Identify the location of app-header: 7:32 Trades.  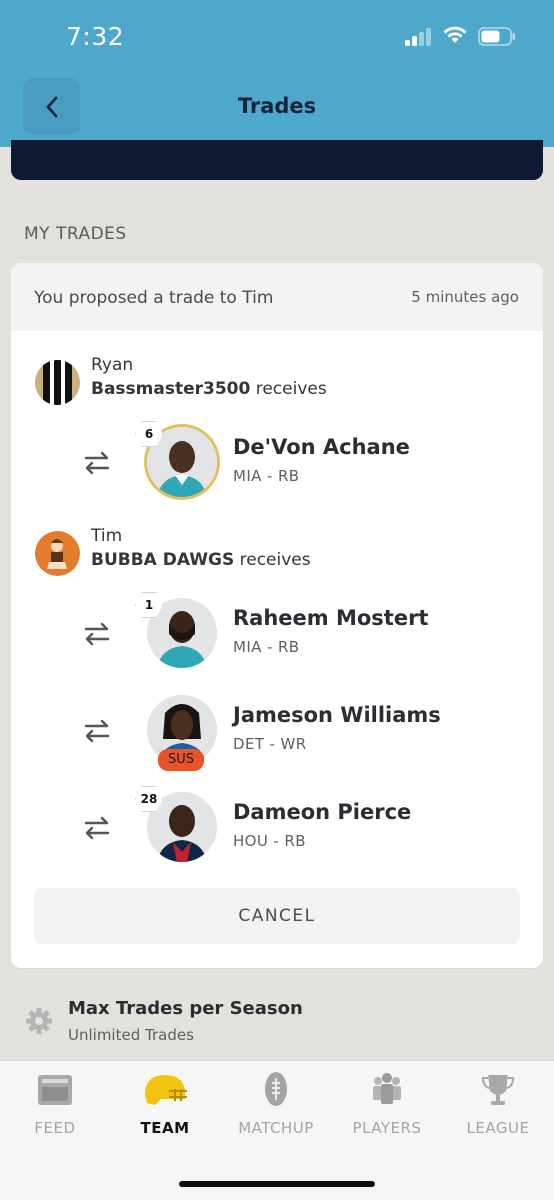
(277, 73).